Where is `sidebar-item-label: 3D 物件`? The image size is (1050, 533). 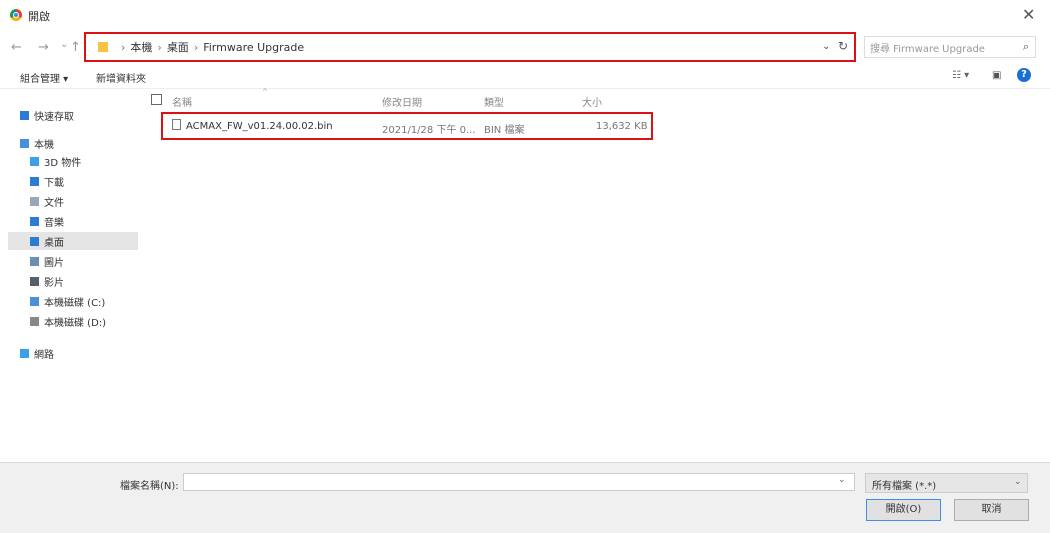 sidebar-item-label: 3D 物件 is located at coordinates (63, 163).